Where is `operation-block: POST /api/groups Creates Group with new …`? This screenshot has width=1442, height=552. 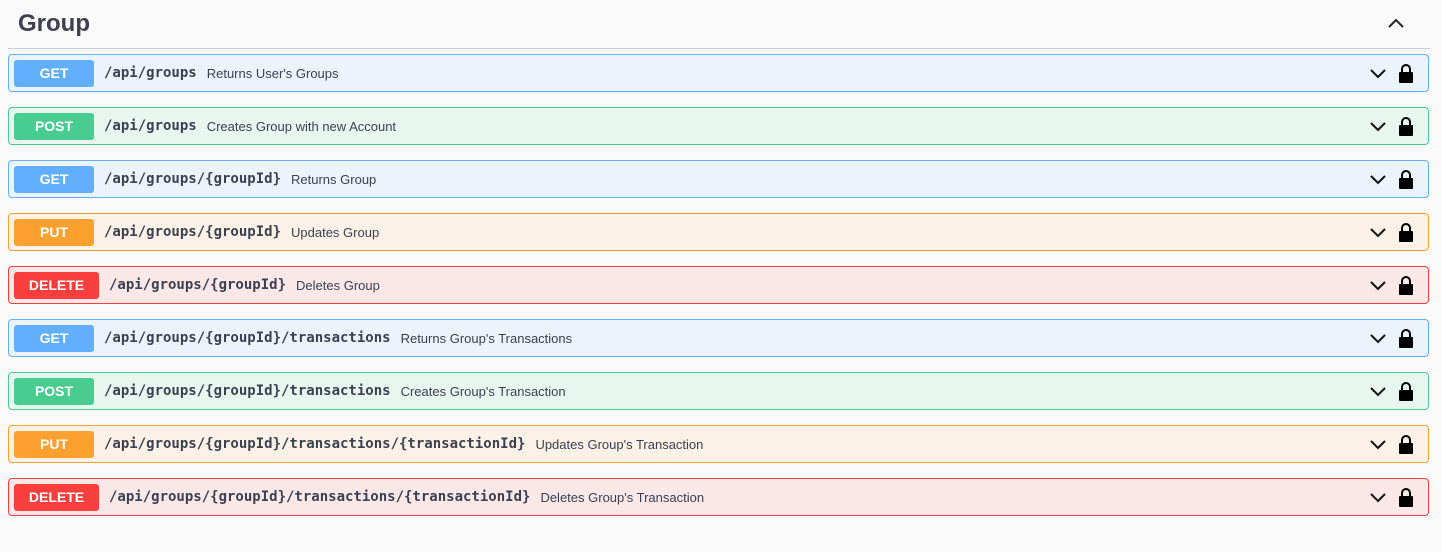
operation-block: POST /api/groups Creates Group with new … is located at coordinates (718, 126).